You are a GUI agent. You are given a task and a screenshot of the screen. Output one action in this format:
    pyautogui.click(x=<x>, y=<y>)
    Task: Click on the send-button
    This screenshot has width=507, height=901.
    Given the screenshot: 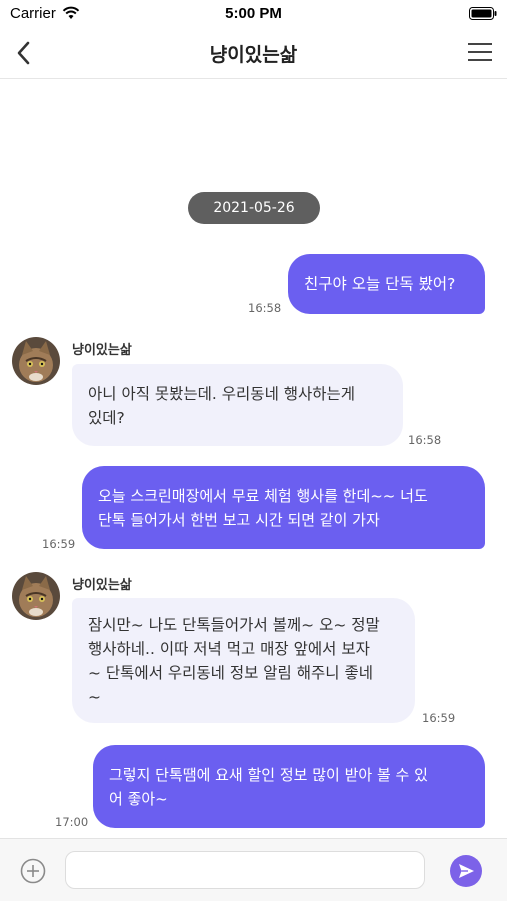 What is the action you would take?
    pyautogui.click(x=466, y=871)
    